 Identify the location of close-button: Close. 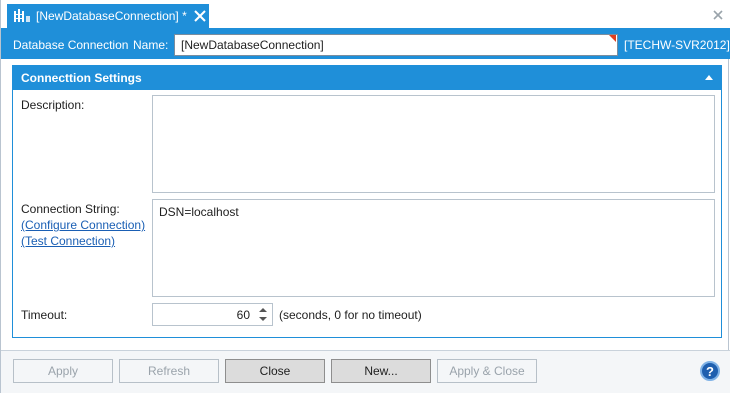
(275, 371).